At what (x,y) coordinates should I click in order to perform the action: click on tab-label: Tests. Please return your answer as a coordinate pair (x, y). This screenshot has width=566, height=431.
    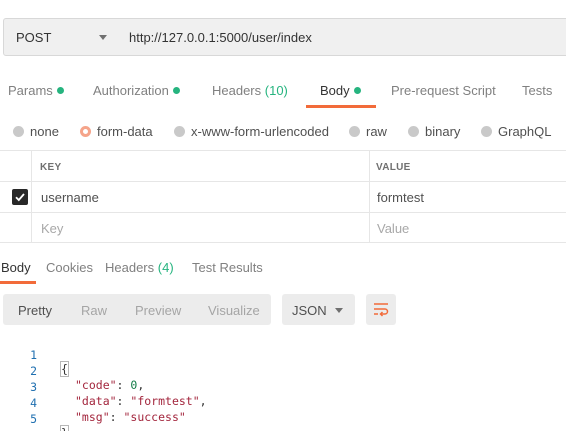
    Looking at the image, I should click on (537, 90).